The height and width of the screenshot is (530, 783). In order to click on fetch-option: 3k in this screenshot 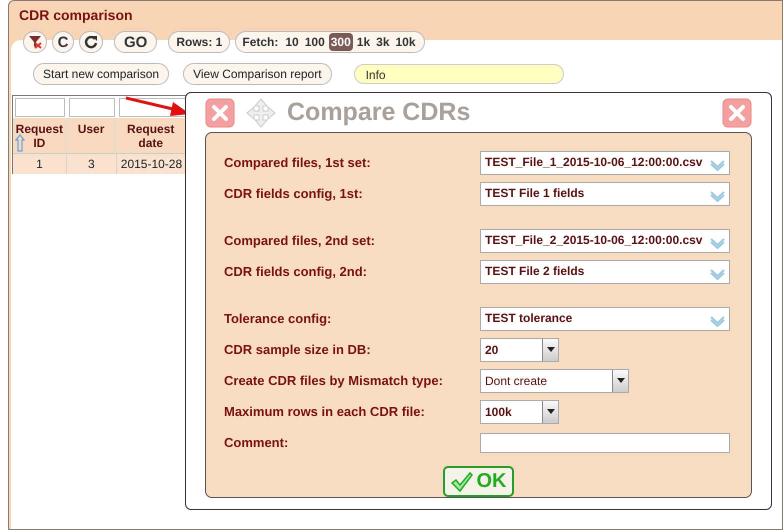, I will do `click(383, 42)`.